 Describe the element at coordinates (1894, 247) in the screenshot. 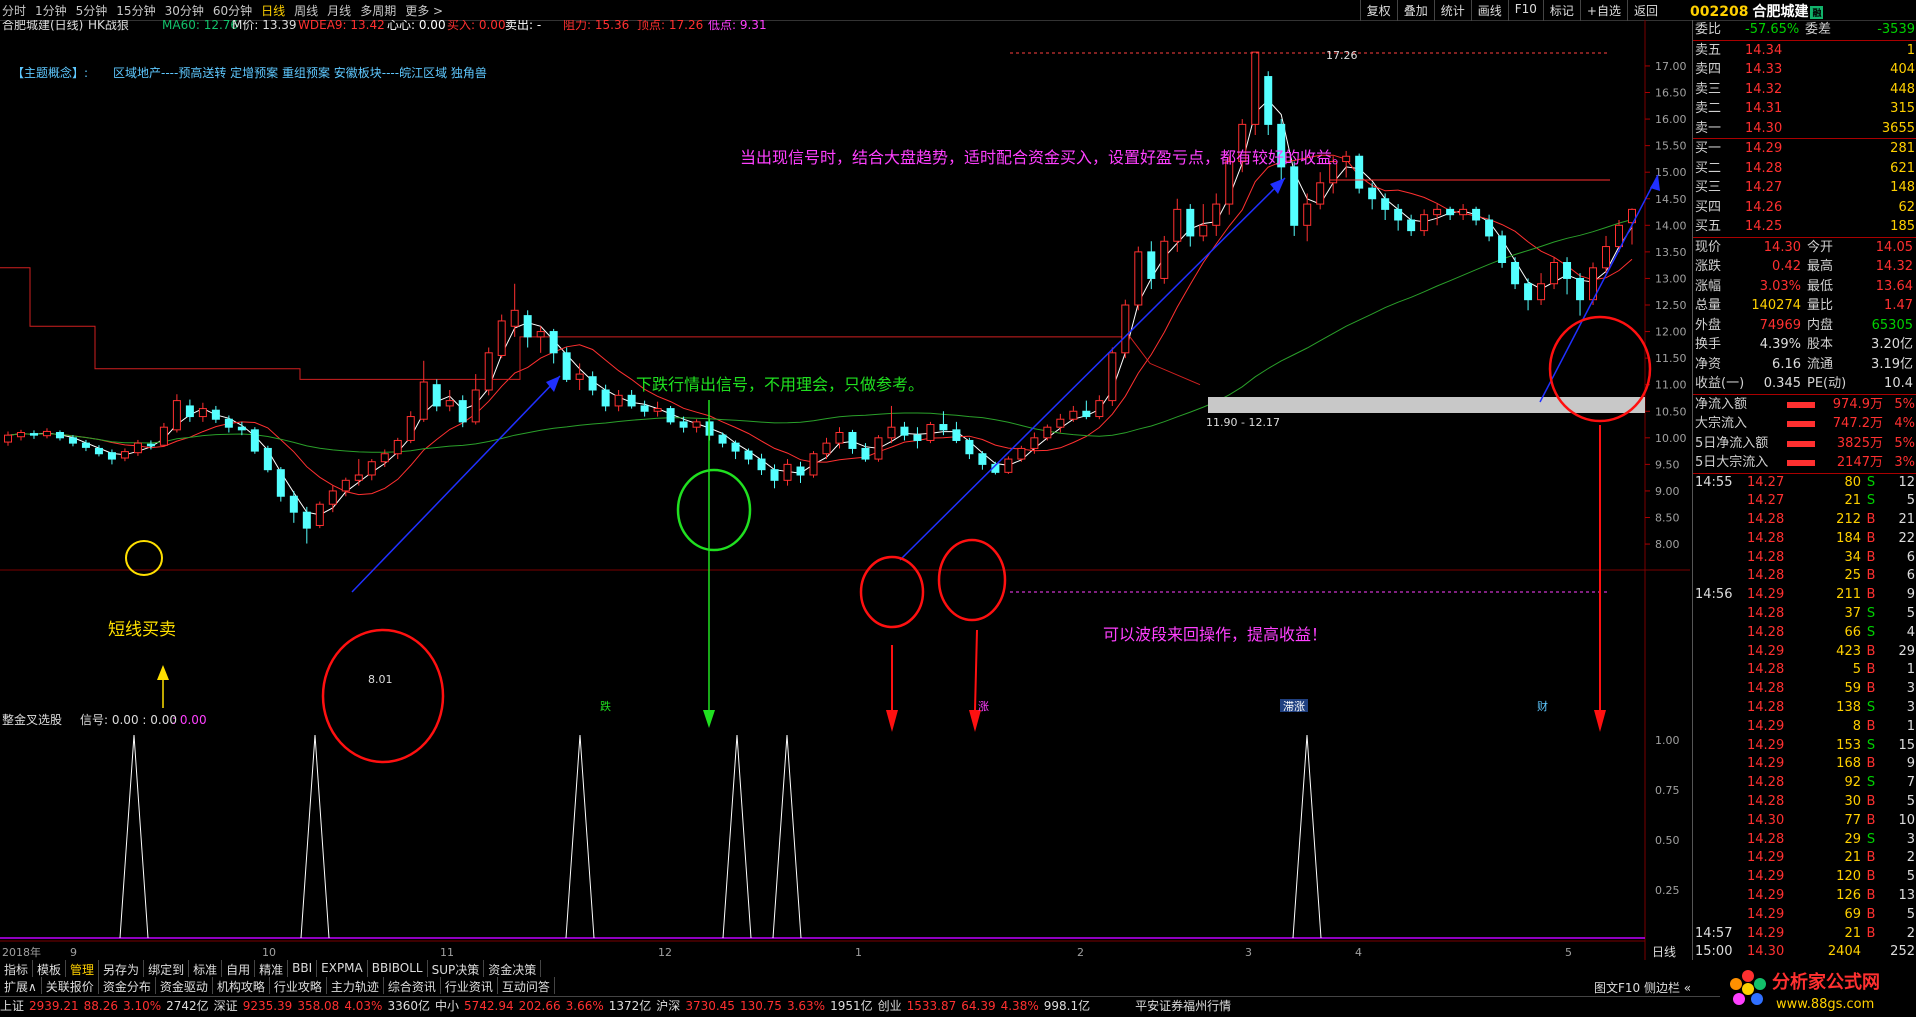

I see `stat-value: 14.05` at that location.